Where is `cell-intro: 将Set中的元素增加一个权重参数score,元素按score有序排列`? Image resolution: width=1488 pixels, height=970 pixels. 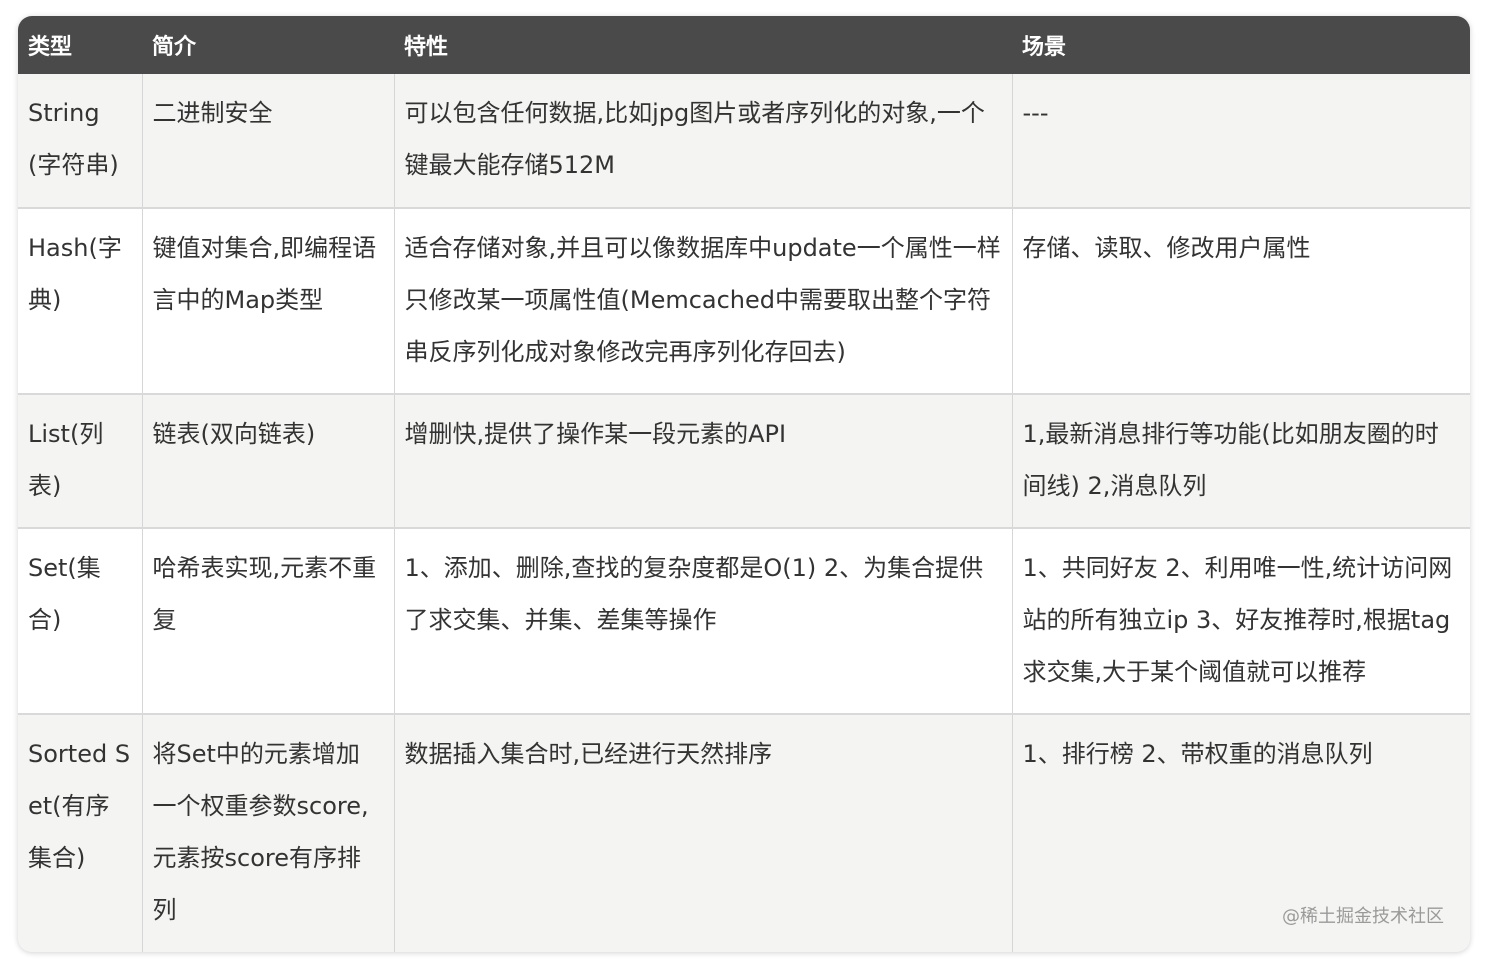 cell-intro: 将Set中的元素增加一个权重参数score,元素按score有序排列 is located at coordinates (268, 833).